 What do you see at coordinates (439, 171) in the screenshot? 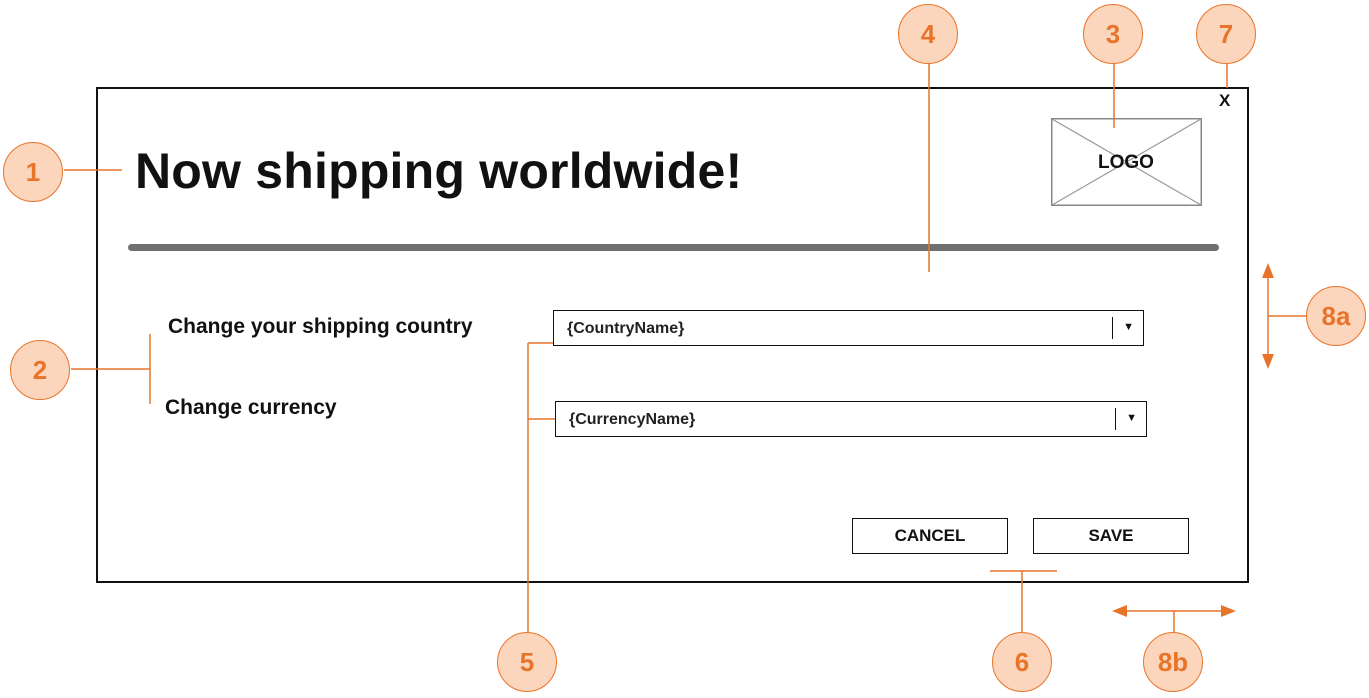
I see `dialog-title: Now shipping worldwide!` at bounding box center [439, 171].